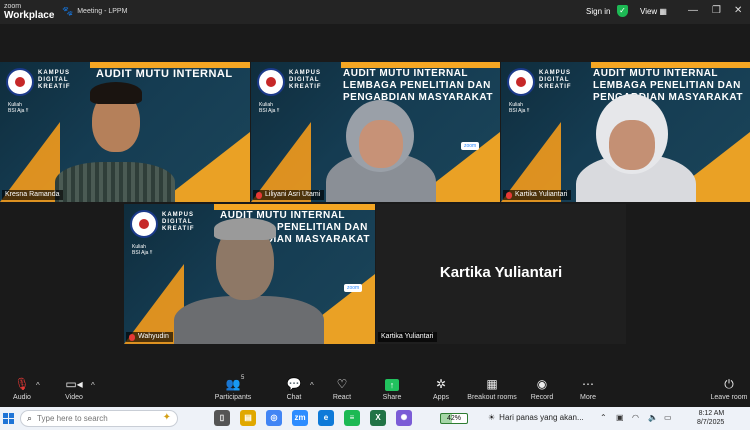 The width and height of the screenshot is (750, 430). I want to click on breakout-grid-icon: ▦, so click(492, 384).